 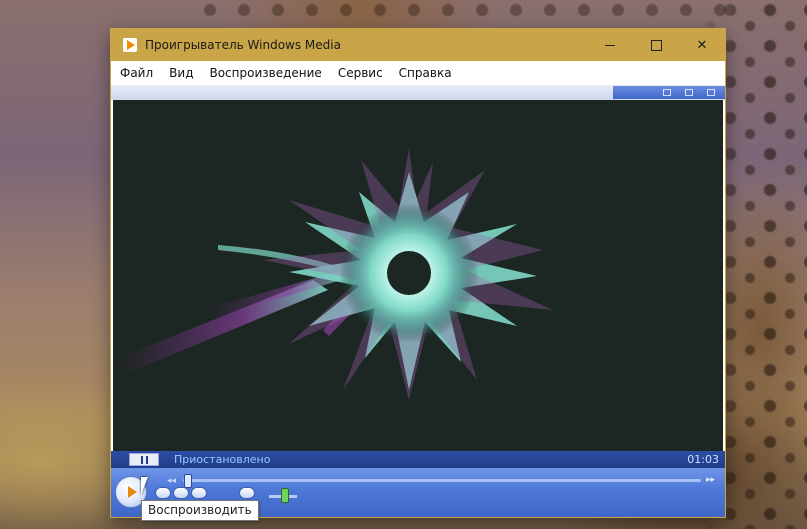 I want to click on close-button: ✕, so click(x=702, y=45).